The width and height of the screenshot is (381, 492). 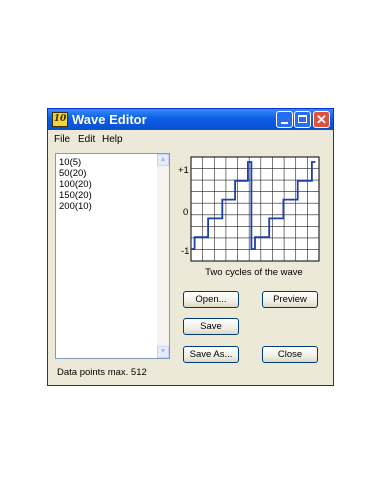 What do you see at coordinates (112, 140) in the screenshot?
I see `menu-help: Help` at bounding box center [112, 140].